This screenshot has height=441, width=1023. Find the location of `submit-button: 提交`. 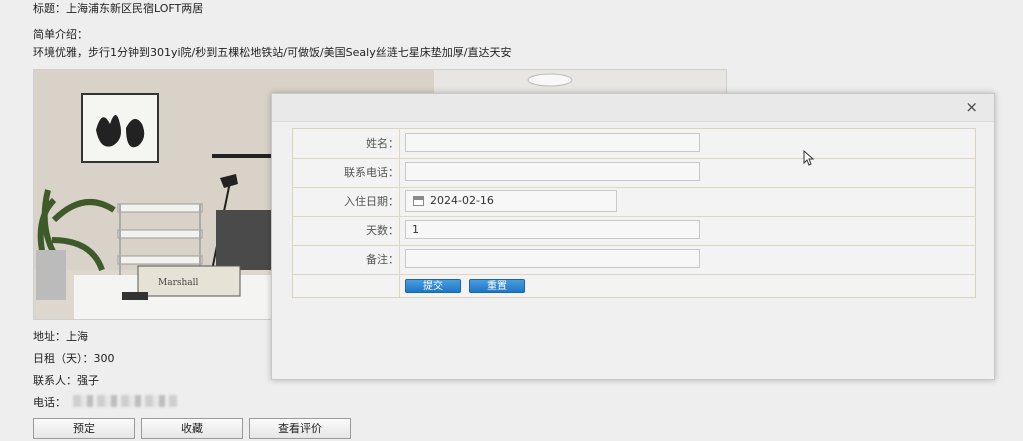

submit-button: 提交 is located at coordinates (433, 286).